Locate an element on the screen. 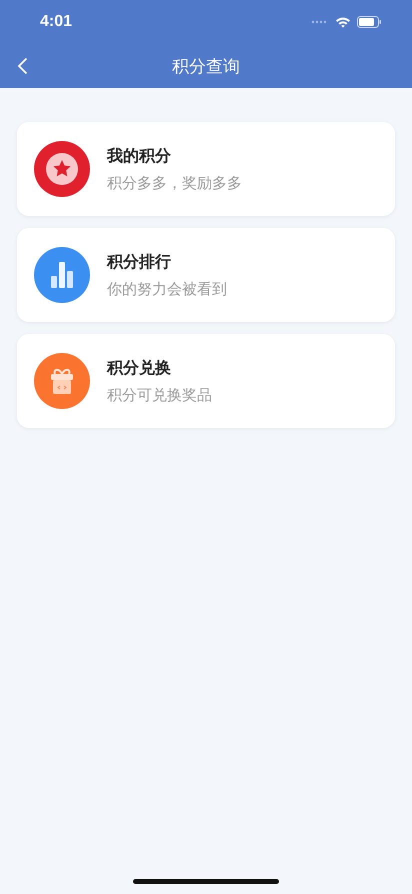  signal-icon is located at coordinates (320, 22).